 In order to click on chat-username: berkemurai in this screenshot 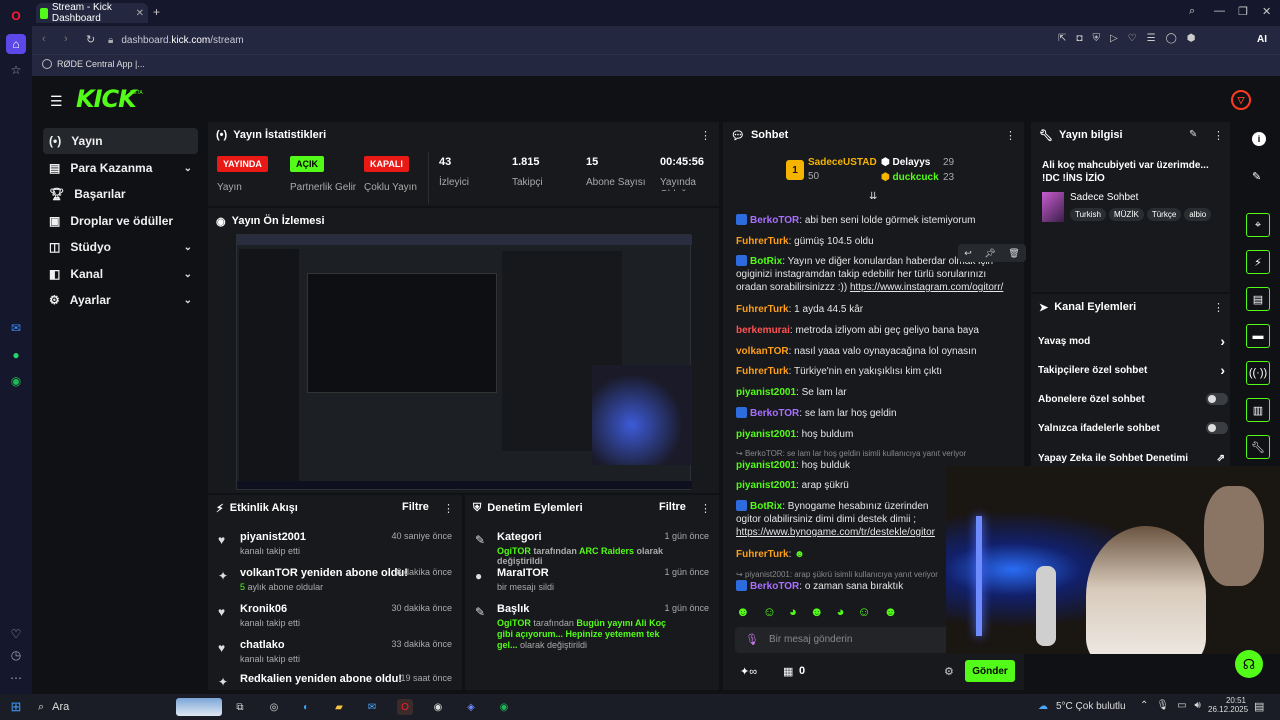, I will do `click(763, 330)`.